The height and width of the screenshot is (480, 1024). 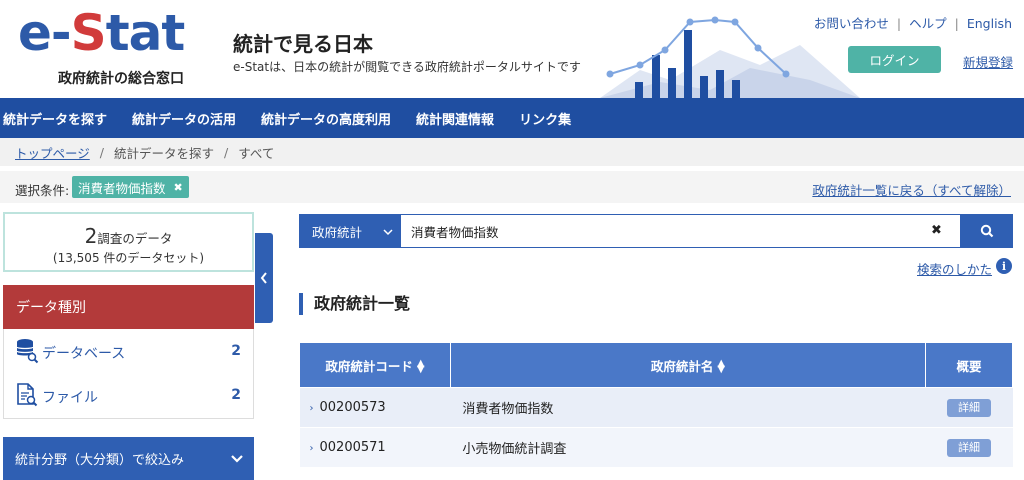 What do you see at coordinates (128, 395) in the screenshot?
I see `data-type-file: ファイル 2` at bounding box center [128, 395].